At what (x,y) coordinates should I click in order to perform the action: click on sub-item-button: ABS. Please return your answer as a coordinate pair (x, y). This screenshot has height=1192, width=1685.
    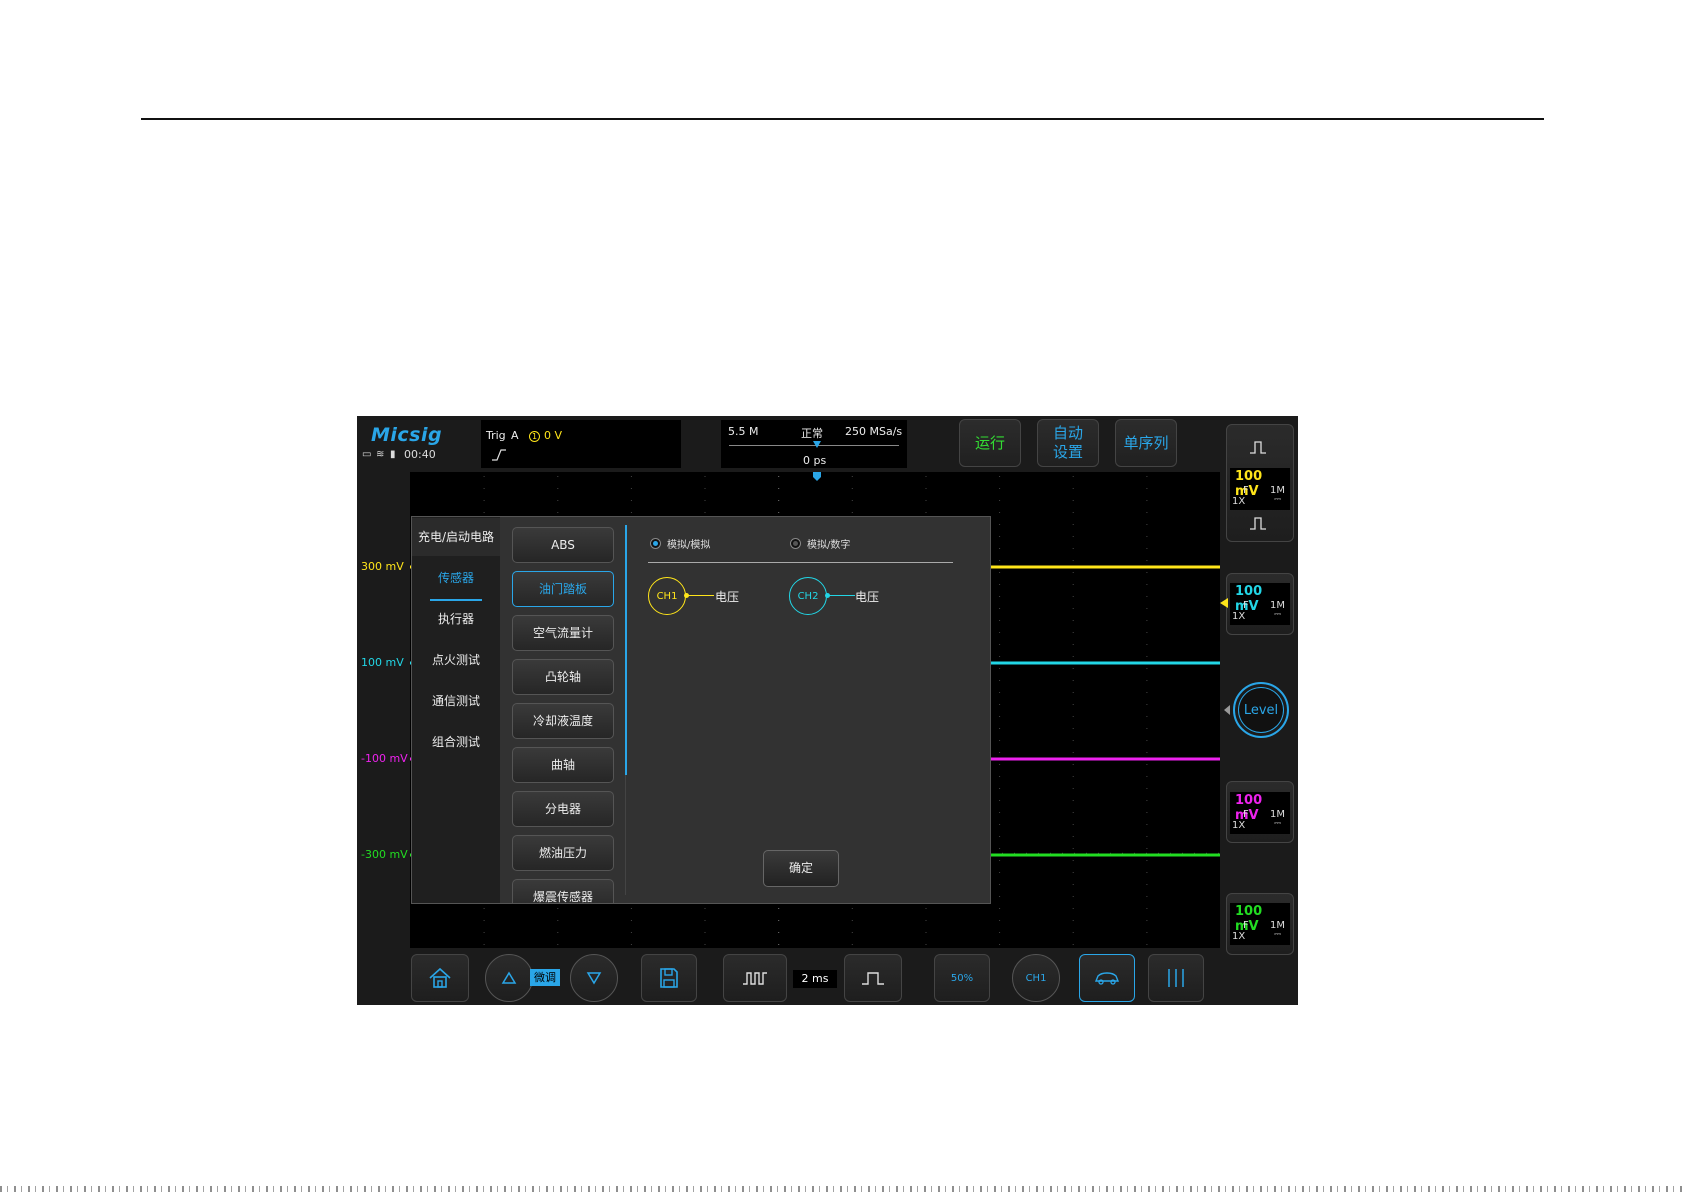
    Looking at the image, I should click on (563, 545).